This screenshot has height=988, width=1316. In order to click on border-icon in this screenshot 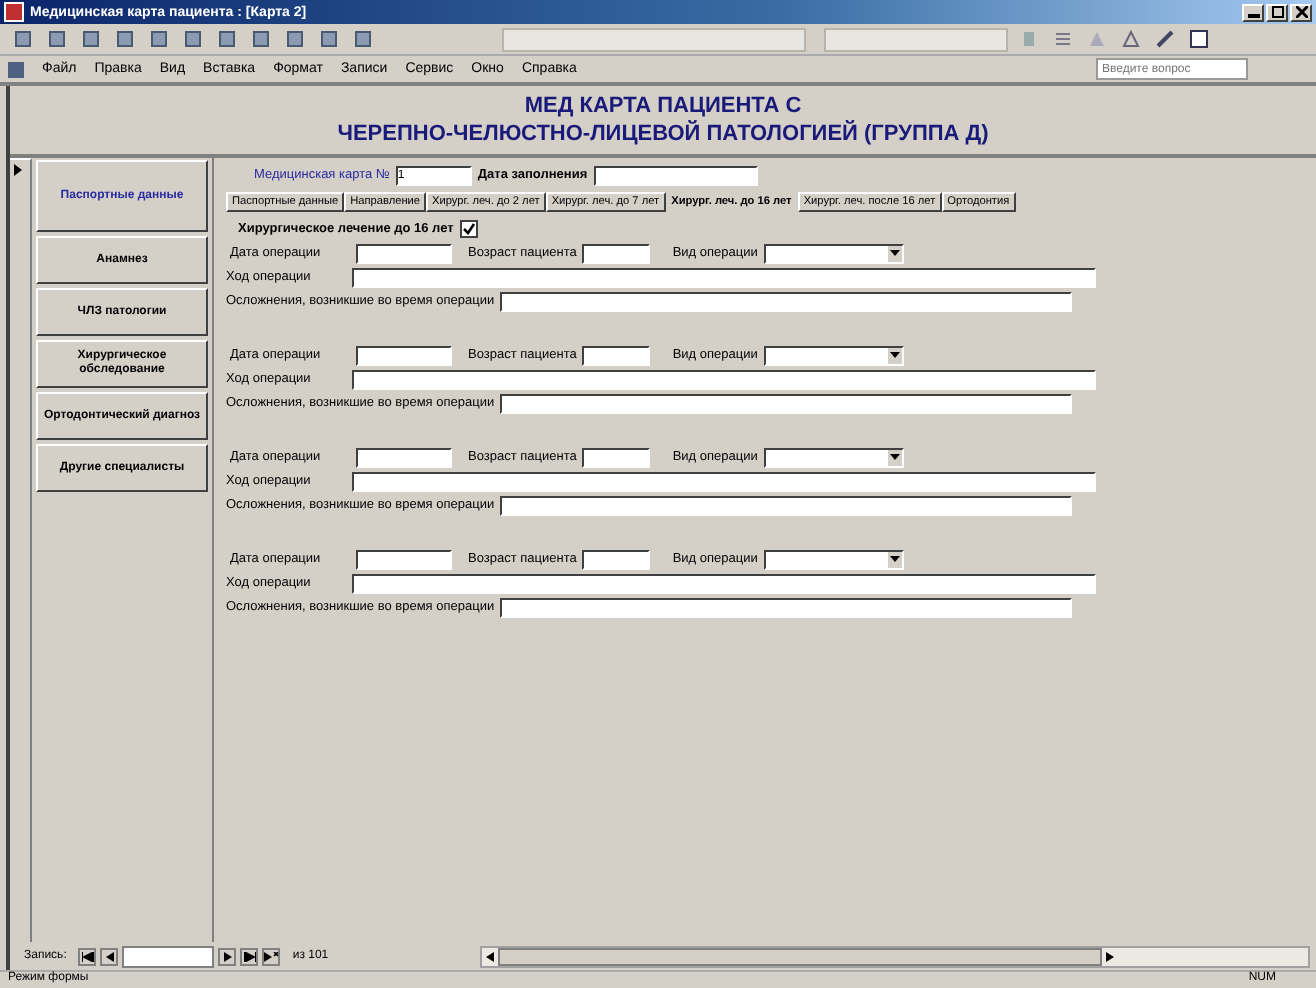, I will do `click(1198, 39)`.